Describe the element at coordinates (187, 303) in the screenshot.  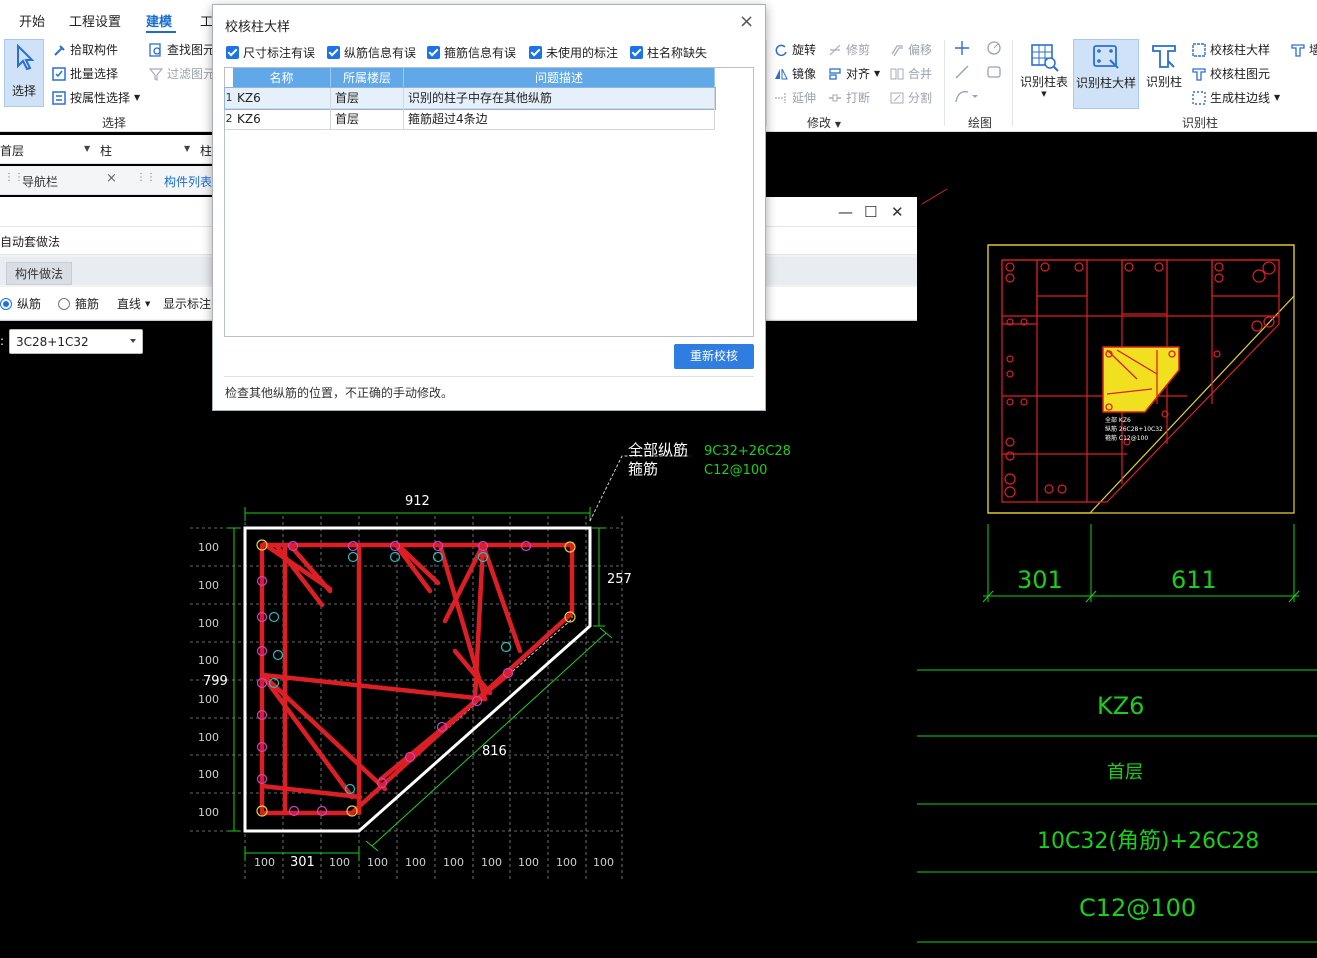
I see `show-annotation-button: 显示标注` at that location.